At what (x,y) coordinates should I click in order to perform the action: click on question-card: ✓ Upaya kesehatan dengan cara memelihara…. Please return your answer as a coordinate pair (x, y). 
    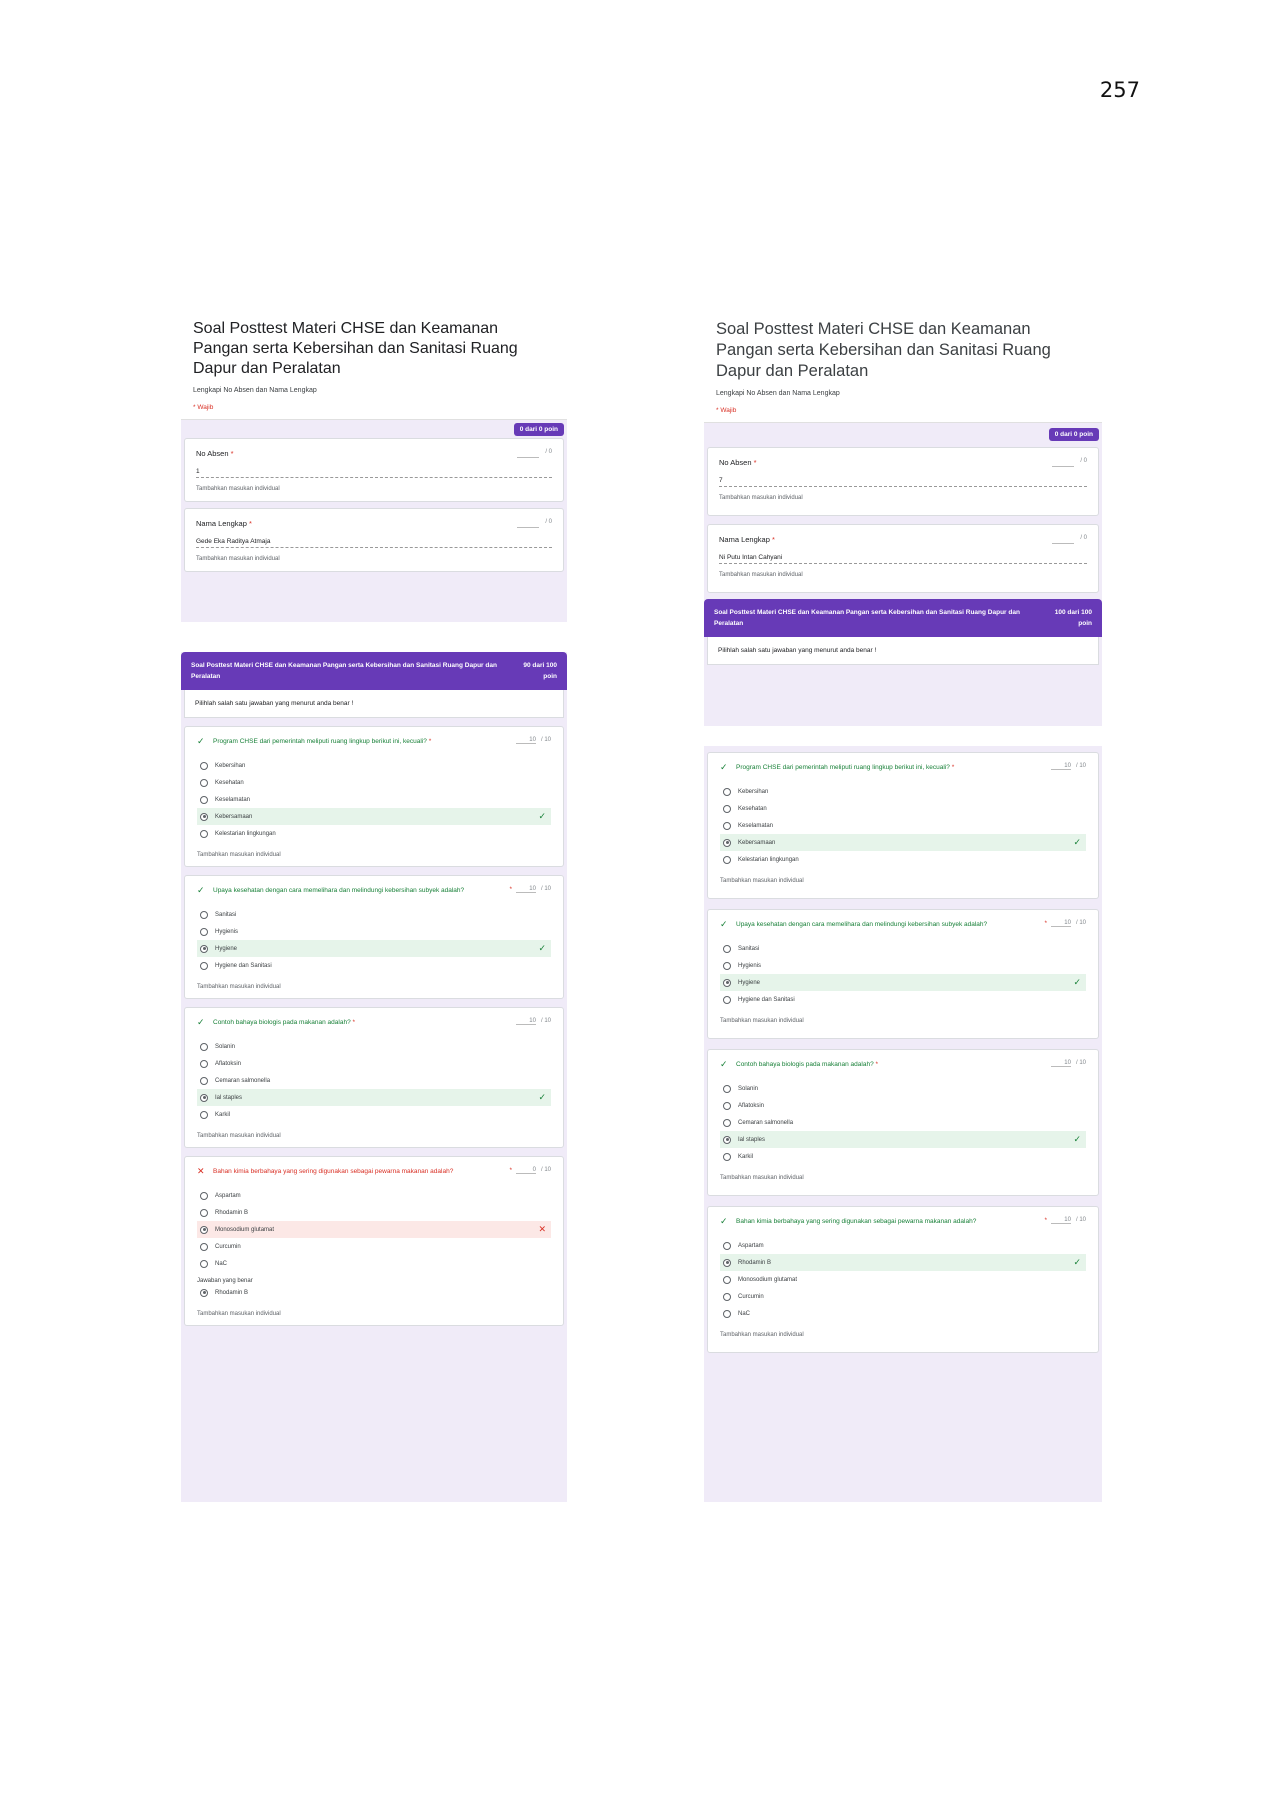
    Looking at the image, I should click on (903, 974).